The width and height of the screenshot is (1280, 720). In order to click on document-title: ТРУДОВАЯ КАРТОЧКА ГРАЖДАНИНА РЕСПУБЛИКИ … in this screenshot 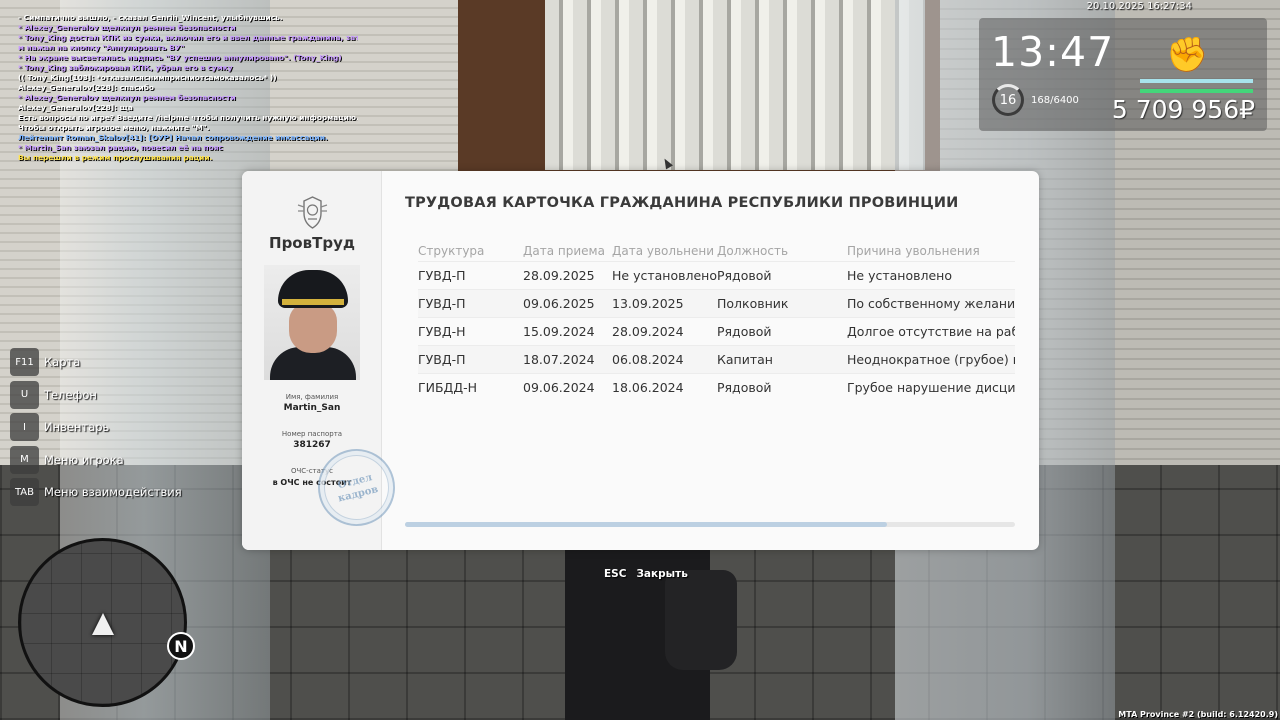, I will do `click(682, 203)`.